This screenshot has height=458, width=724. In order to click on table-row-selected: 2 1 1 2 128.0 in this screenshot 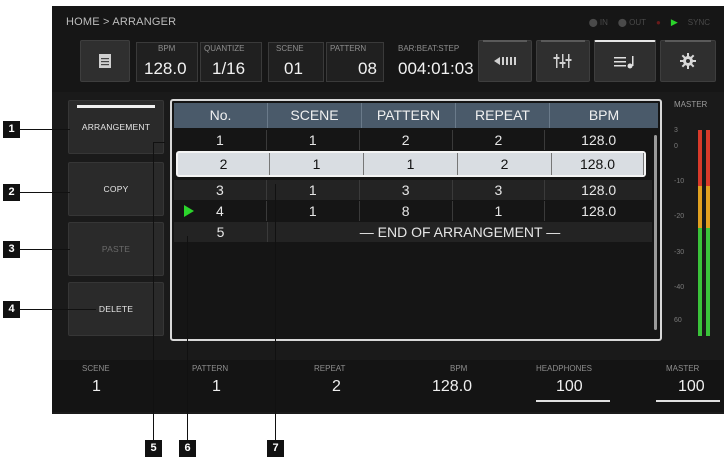, I will do `click(411, 164)`.